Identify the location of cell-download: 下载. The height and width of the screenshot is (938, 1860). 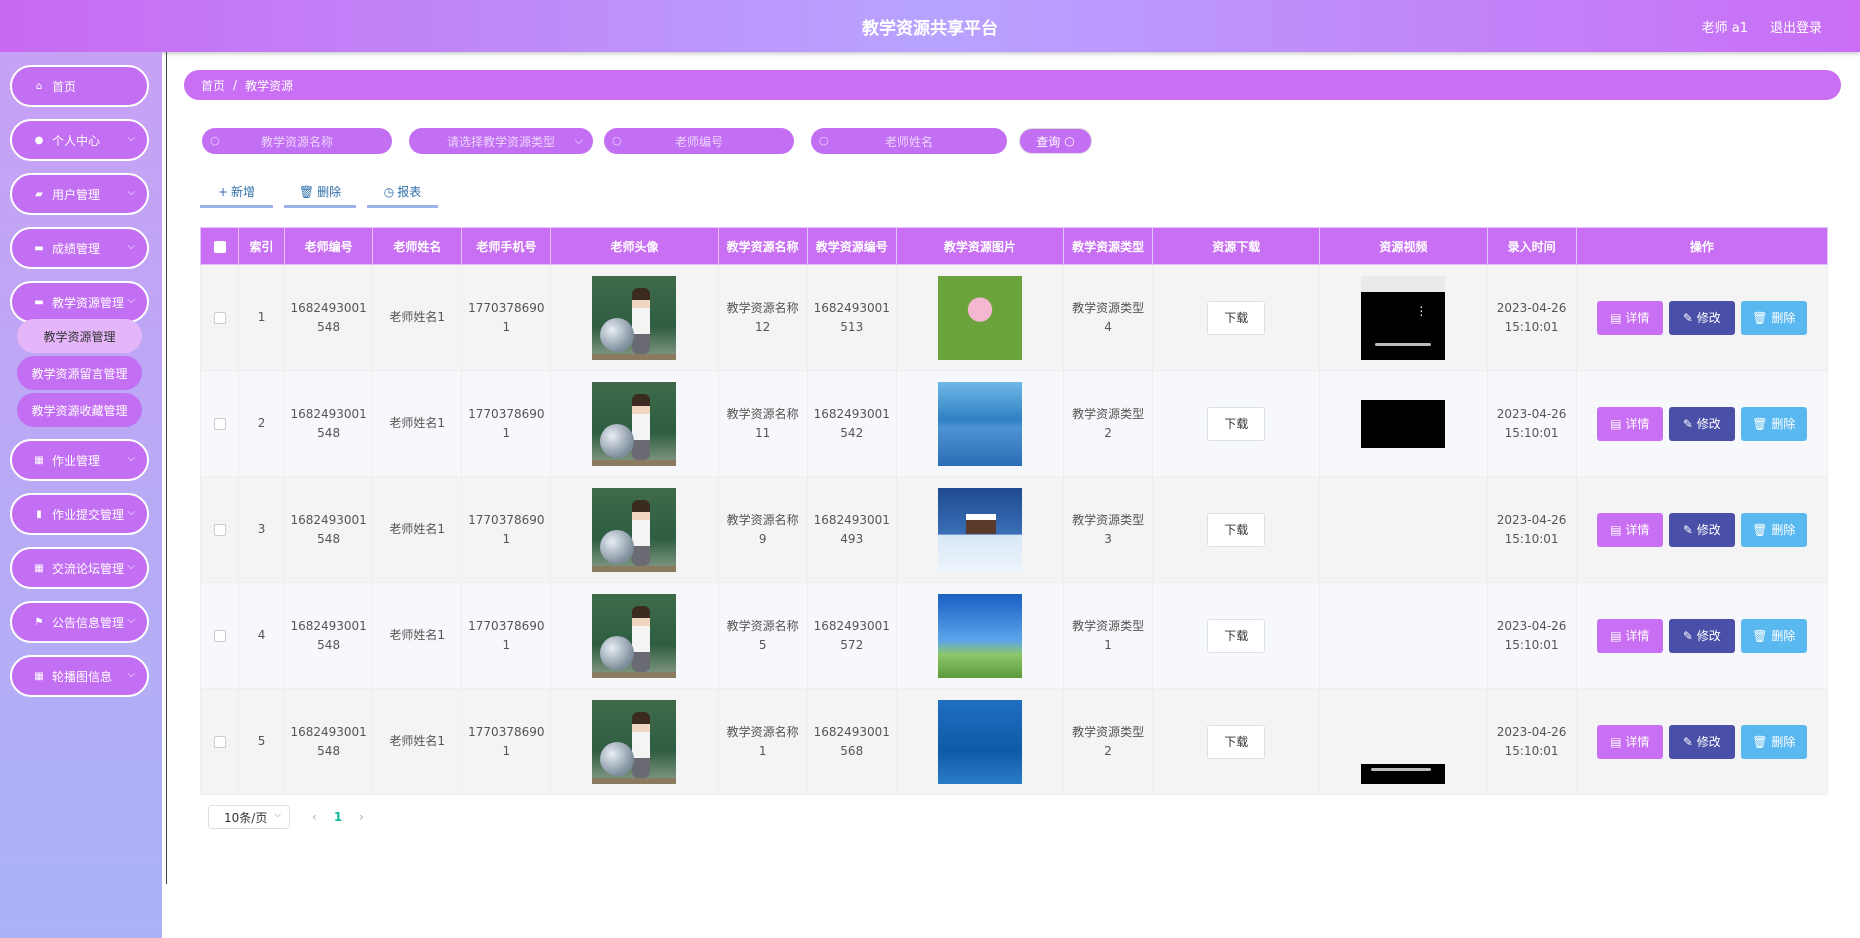
(1236, 529).